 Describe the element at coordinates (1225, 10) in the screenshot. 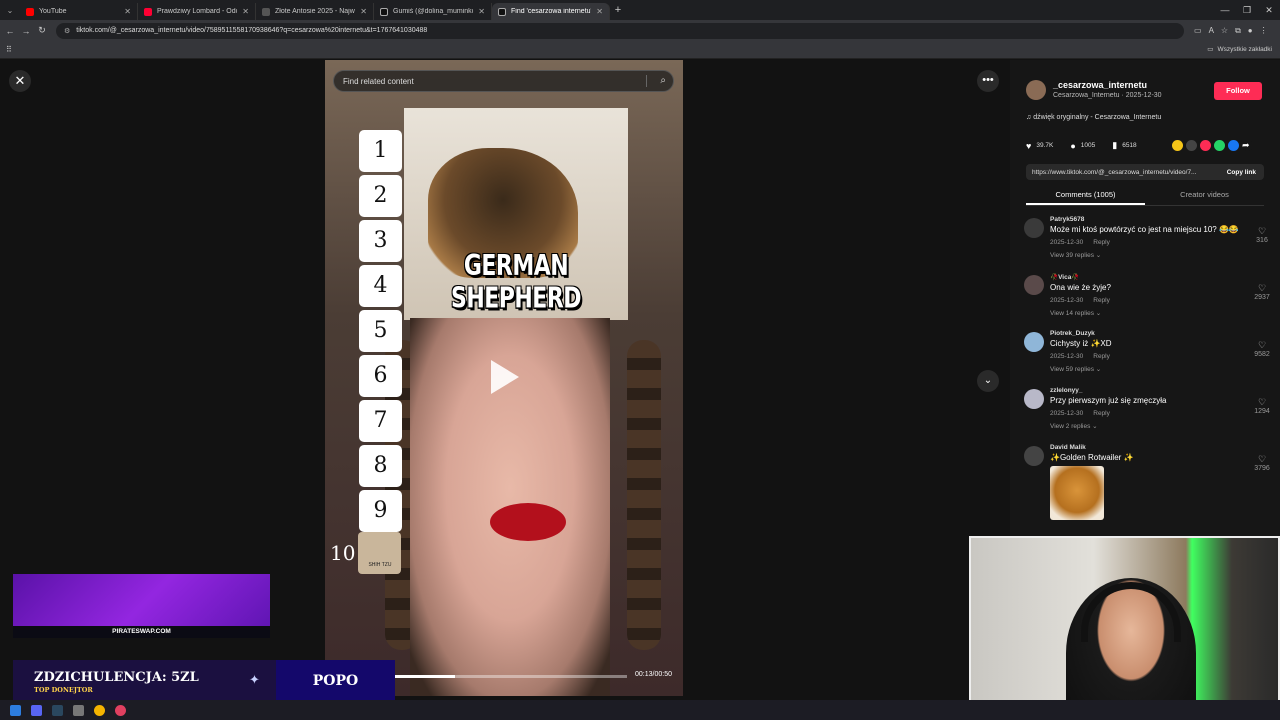

I see `minimize-icon: —` at that location.